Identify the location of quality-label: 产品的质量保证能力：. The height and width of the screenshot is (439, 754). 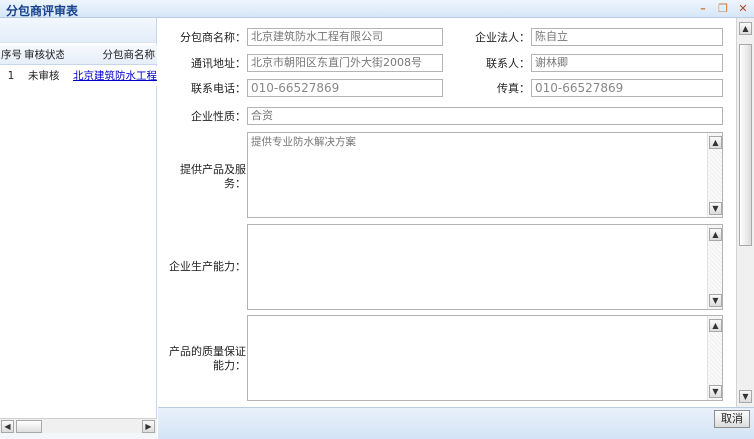
(207, 358).